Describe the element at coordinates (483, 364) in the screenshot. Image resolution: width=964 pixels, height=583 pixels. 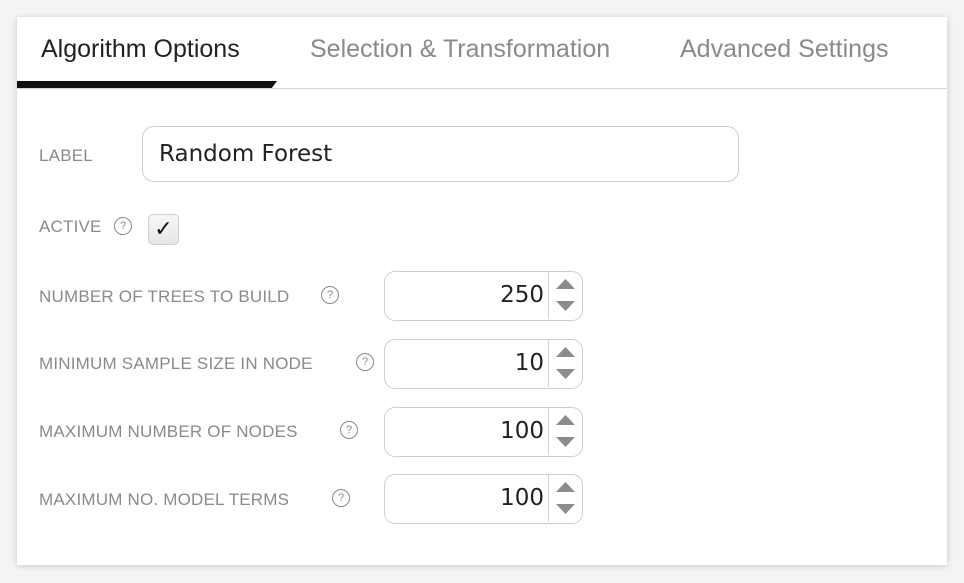
I see `min-sample-stepper: 10` at that location.